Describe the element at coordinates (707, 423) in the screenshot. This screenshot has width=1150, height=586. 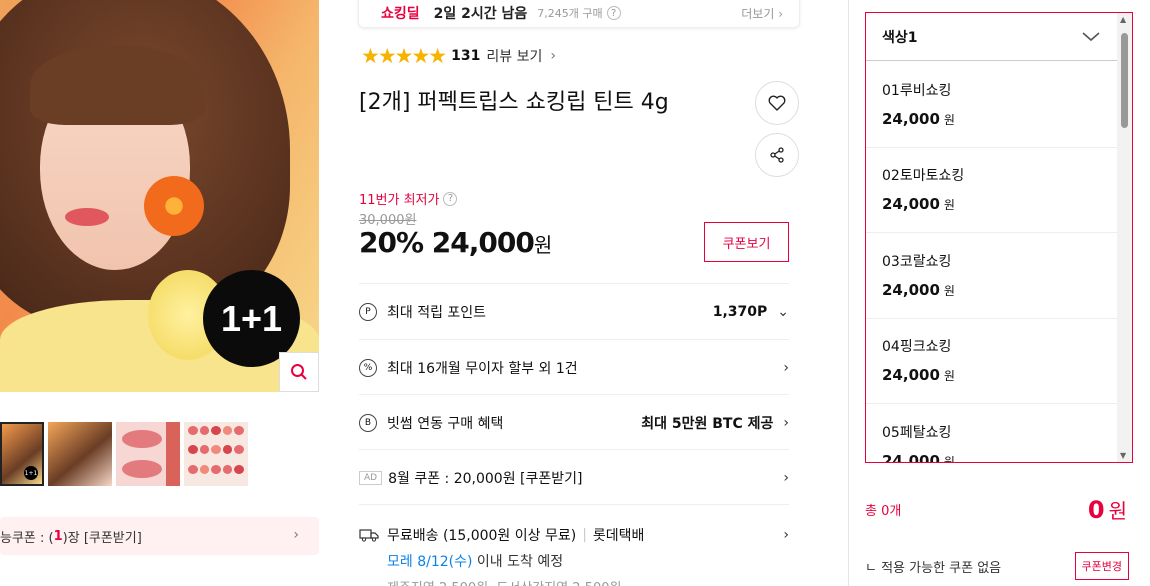
I see `benefit-value: 최대 5만원 BTC 제공` at that location.